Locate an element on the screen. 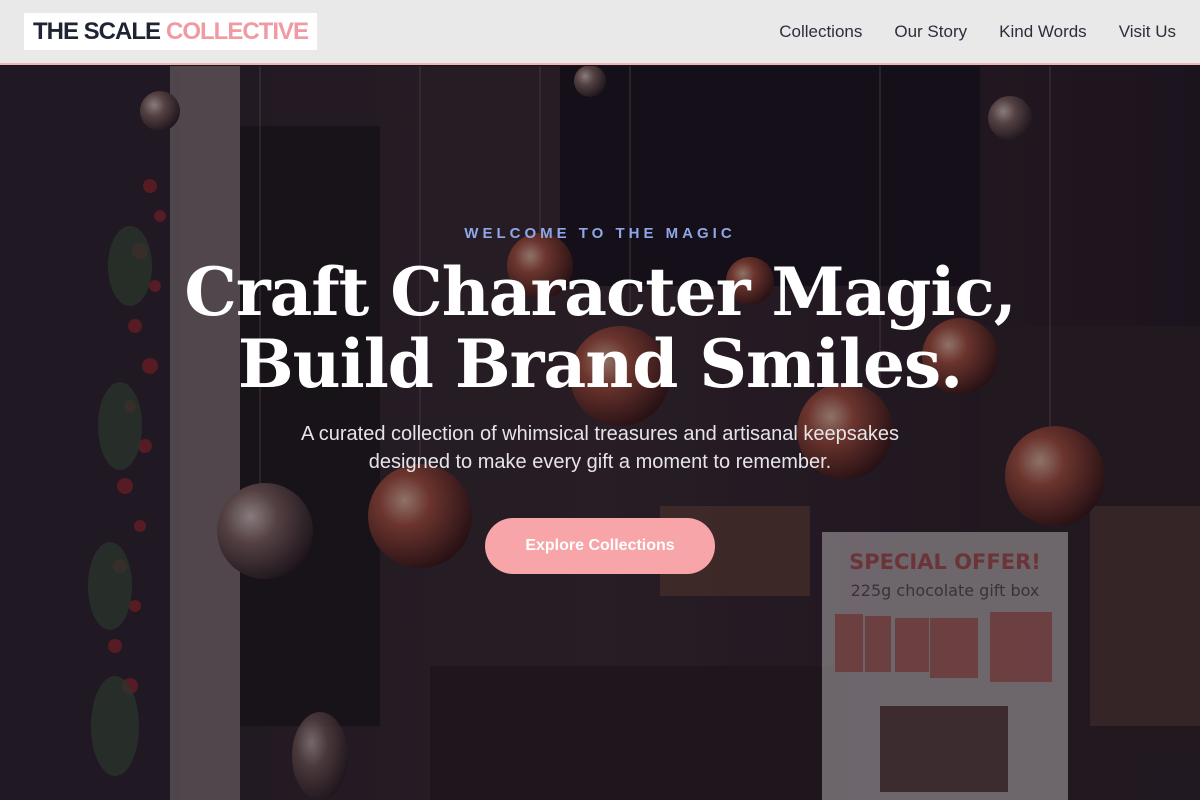 The width and height of the screenshot is (1200, 800). nav-link-our-story: Our Story is located at coordinates (930, 32).